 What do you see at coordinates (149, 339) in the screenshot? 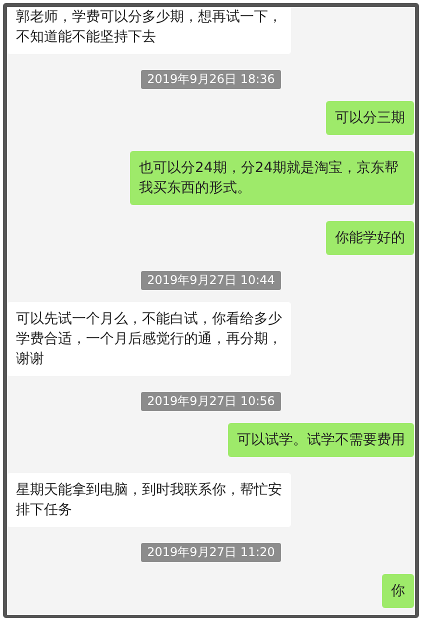
I see `message-bubble: 可以先试一个月么，不能白试，你看给多少学费合适，一个月后感觉行的通，再分期，谢谢` at bounding box center [149, 339].